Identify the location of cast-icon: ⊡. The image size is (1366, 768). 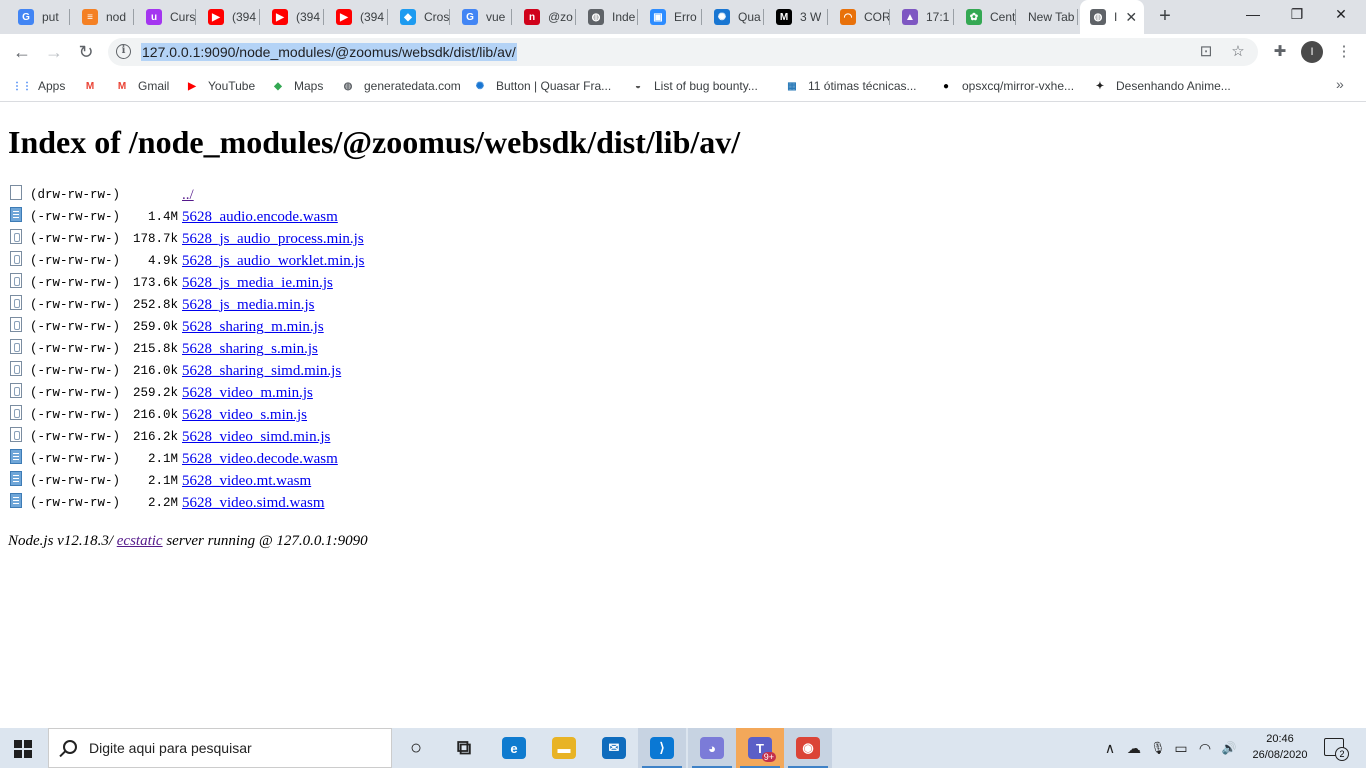
(1206, 52).